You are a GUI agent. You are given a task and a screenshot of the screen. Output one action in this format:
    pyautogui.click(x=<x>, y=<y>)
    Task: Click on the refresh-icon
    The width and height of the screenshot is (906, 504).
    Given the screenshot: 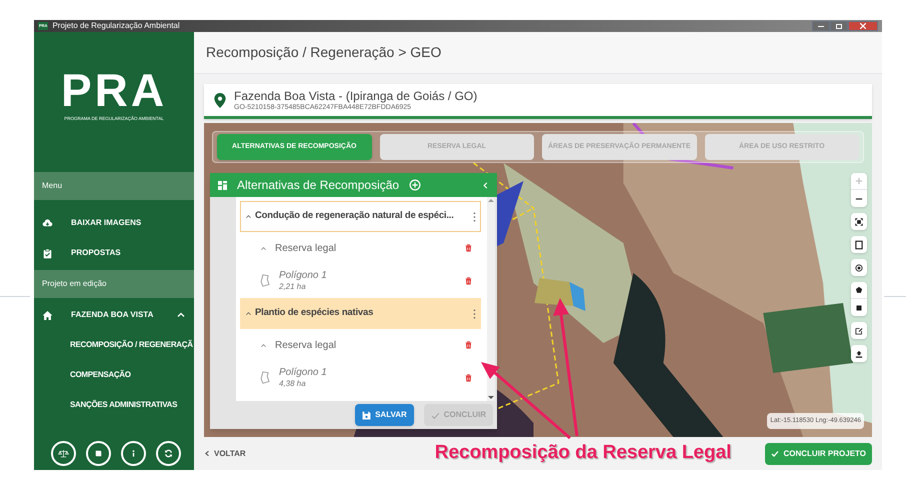 What is the action you would take?
    pyautogui.click(x=168, y=453)
    